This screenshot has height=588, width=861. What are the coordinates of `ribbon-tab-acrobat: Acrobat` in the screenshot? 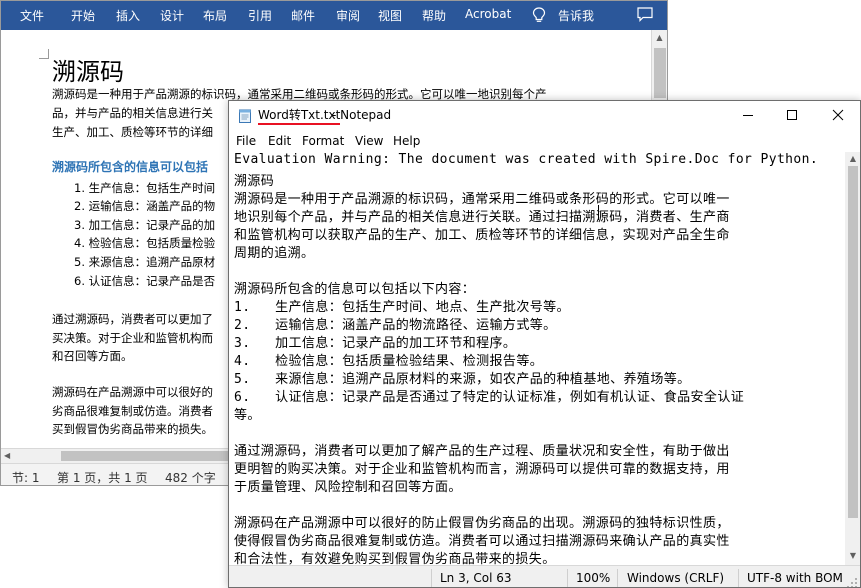 It's located at (488, 14).